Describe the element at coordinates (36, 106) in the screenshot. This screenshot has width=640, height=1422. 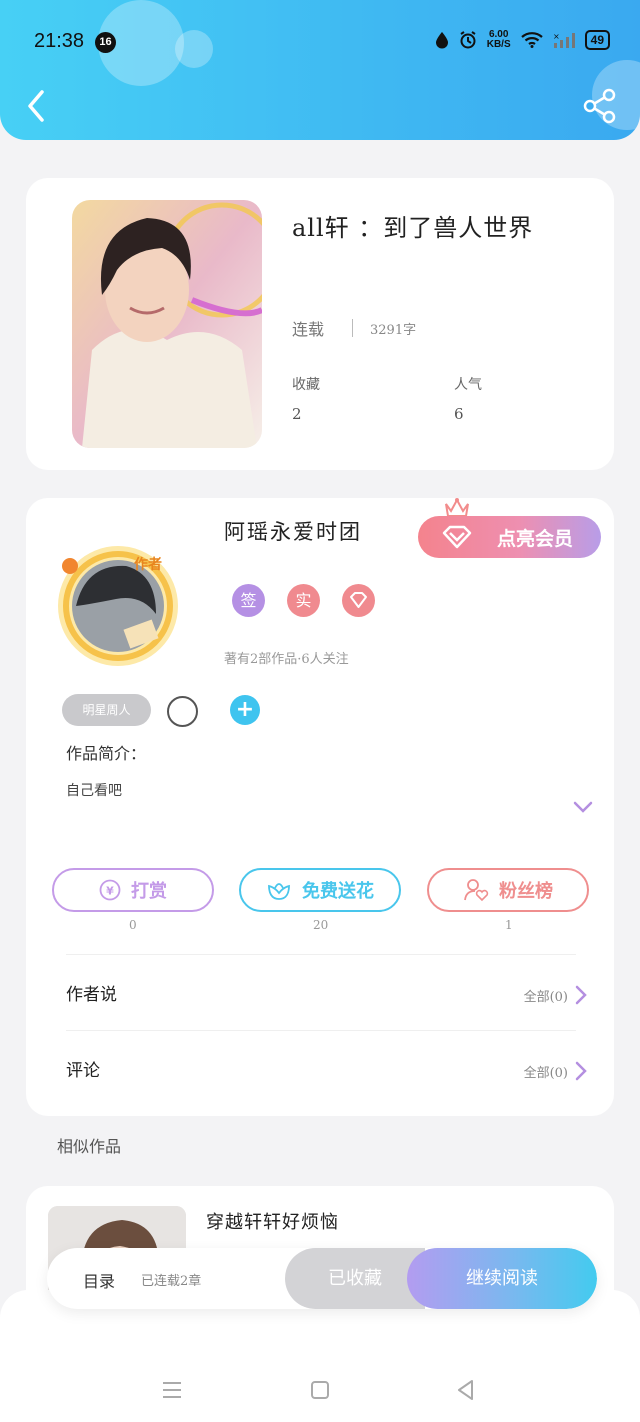
I see `back-arrow-icon` at that location.